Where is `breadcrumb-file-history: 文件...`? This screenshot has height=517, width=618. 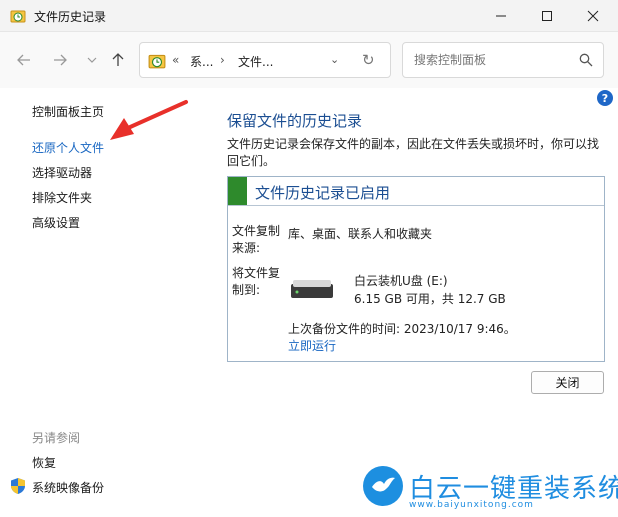
breadcrumb-file-history: 文件... is located at coordinates (255, 61).